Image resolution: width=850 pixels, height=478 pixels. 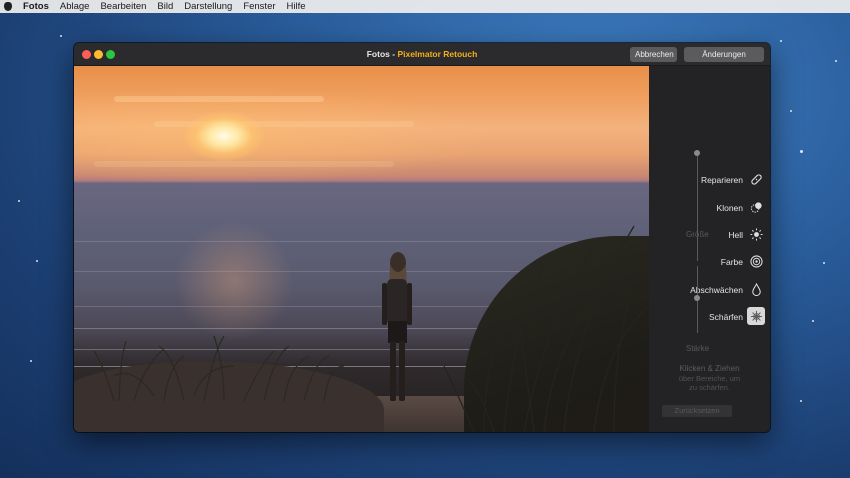 What do you see at coordinates (653, 54) in the screenshot?
I see `cancel-button: Abbrechen` at bounding box center [653, 54].